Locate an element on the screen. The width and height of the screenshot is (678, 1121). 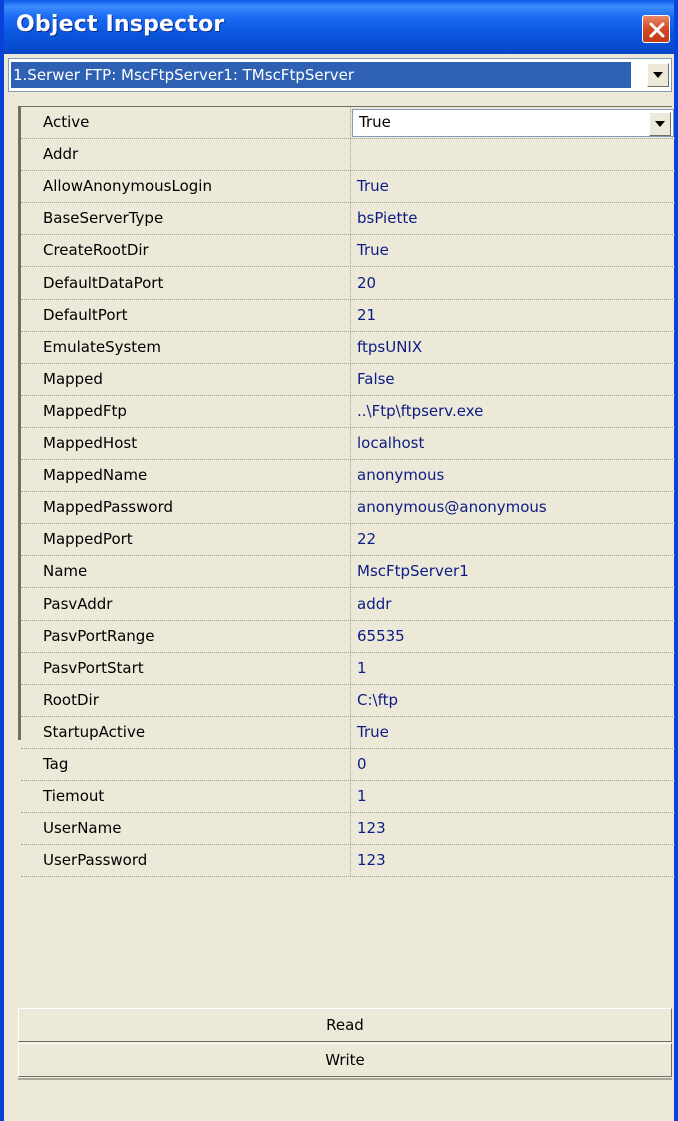
property-row: AllowAnonymousLogin True is located at coordinates (348, 187).